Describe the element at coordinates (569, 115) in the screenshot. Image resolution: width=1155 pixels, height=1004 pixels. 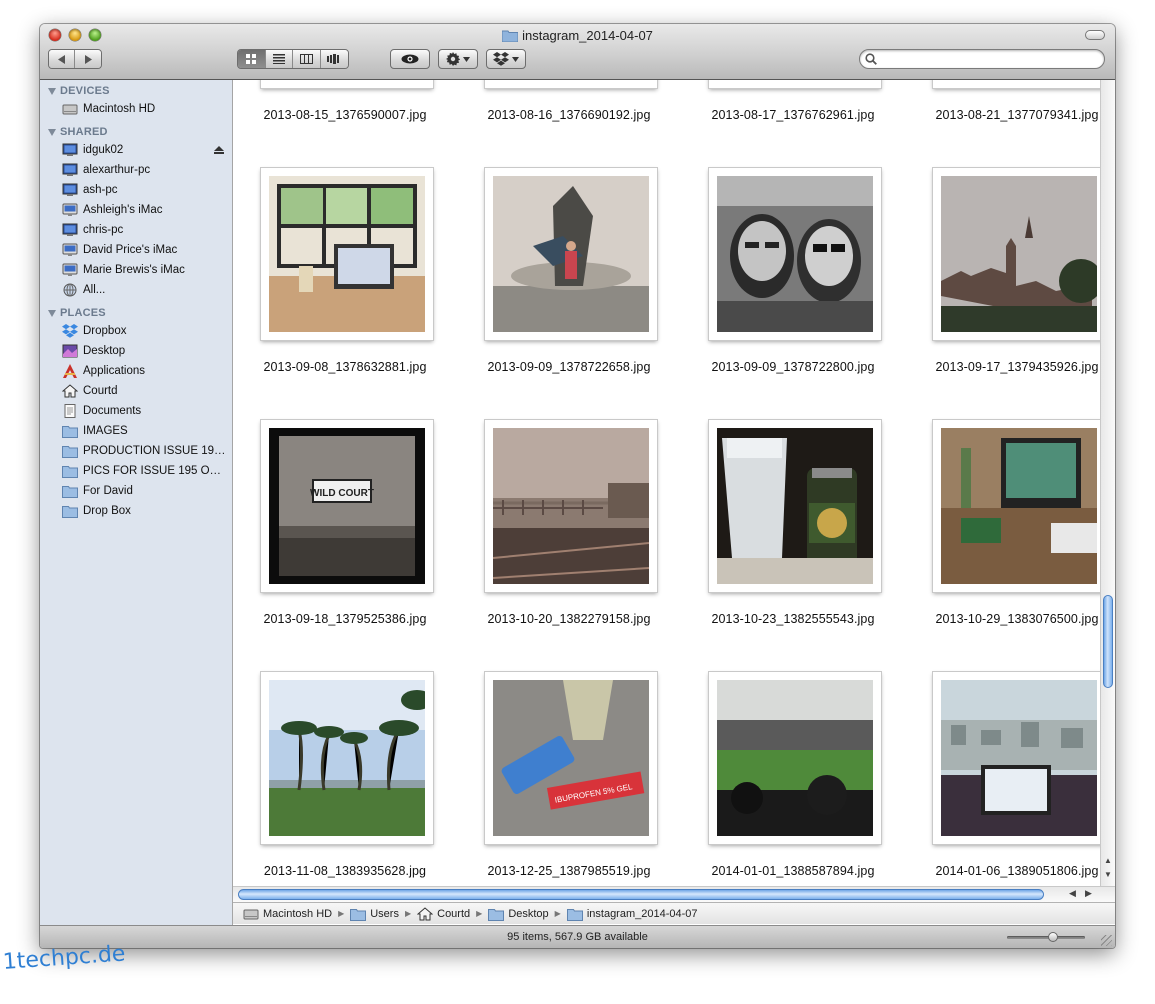
I see `file-name-label: 2013-08-16_1376690192.jpg` at that location.